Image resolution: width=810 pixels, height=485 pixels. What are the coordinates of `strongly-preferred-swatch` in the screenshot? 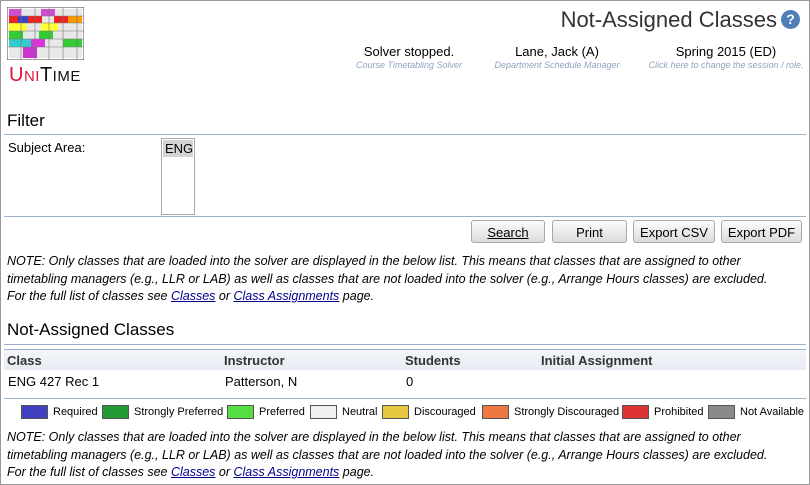 It's located at (115, 412).